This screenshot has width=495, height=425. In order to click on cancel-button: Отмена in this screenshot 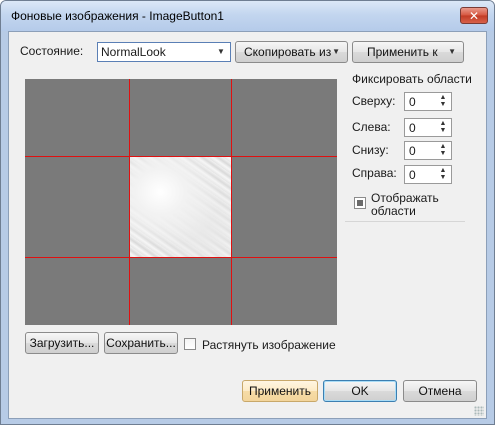, I will do `click(440, 391)`.